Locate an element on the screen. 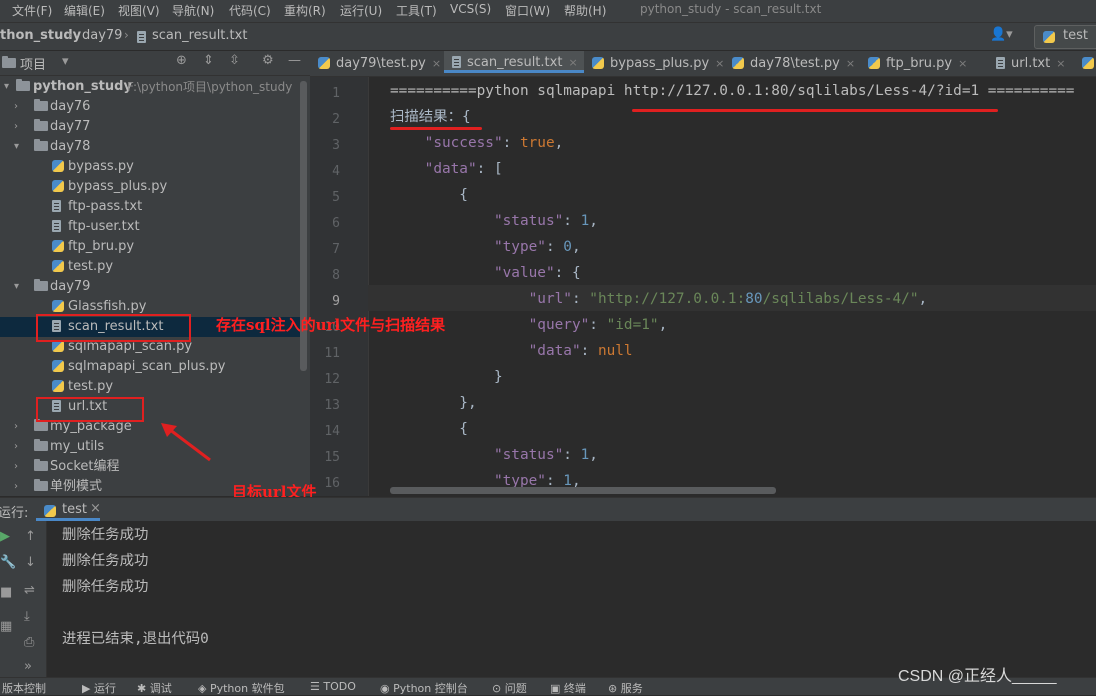 The height and width of the screenshot is (696, 1096). tree-item: bypass_plus.py is located at coordinates (150, 187).